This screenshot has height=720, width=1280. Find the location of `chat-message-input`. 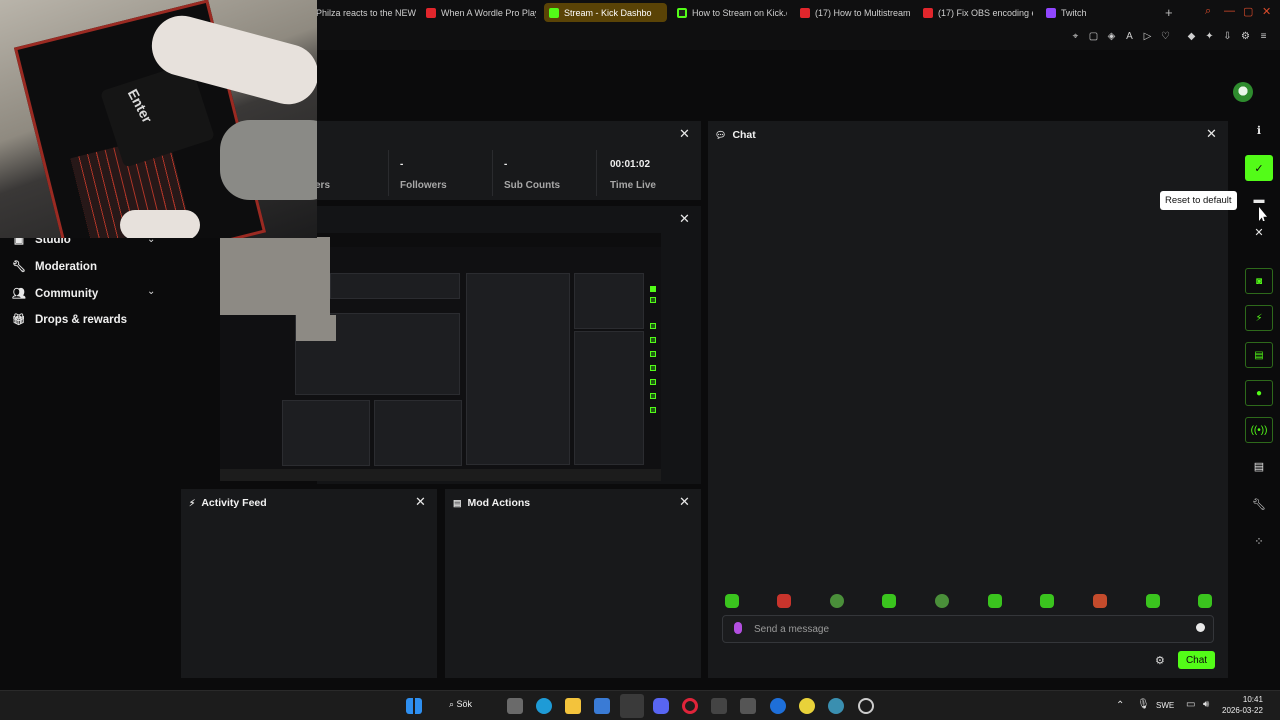

chat-message-input is located at coordinates (969, 629).